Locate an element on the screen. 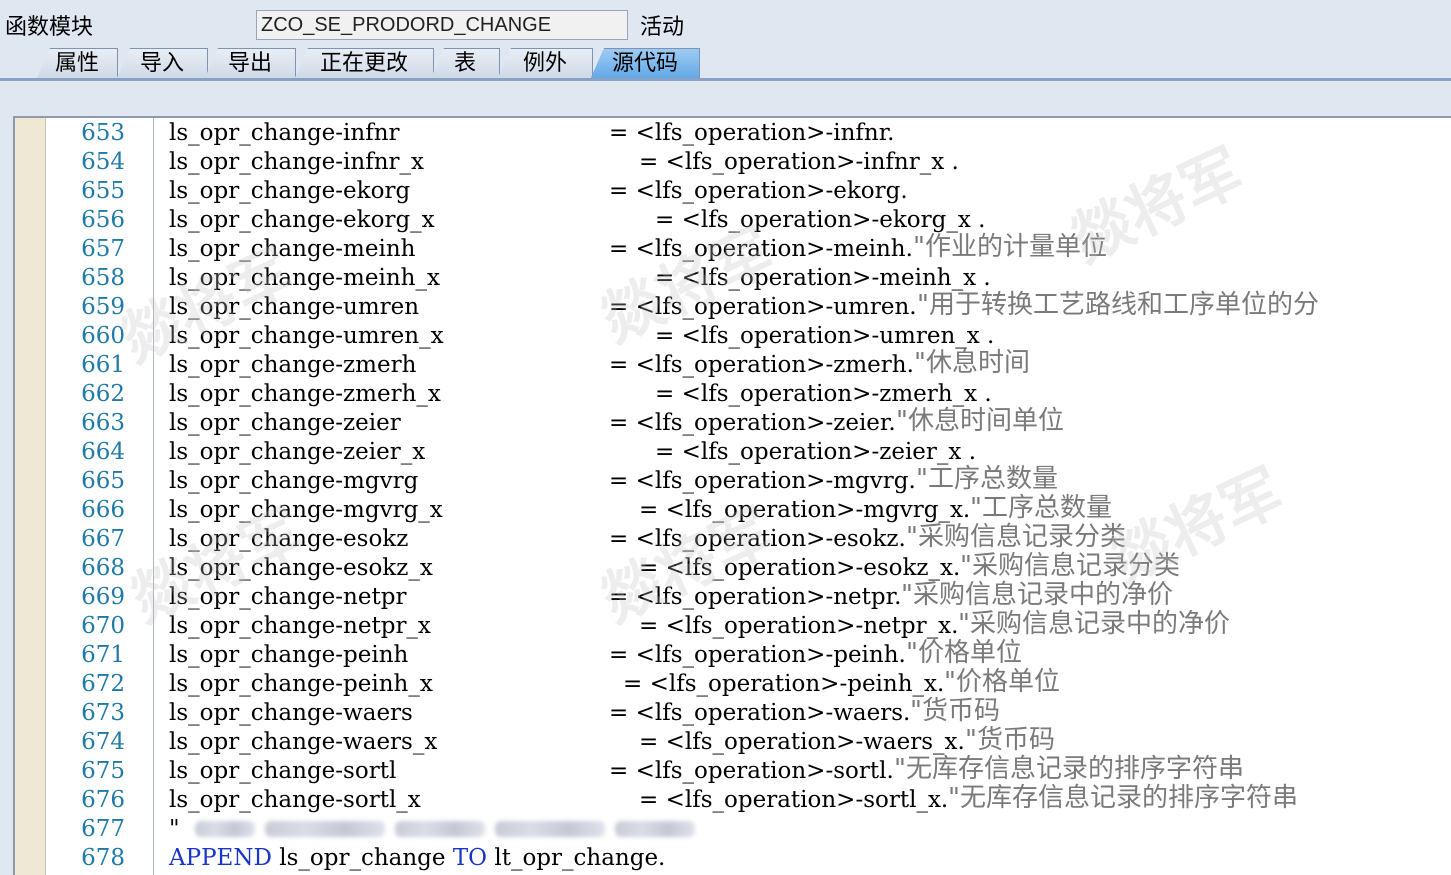  code-comment: "休息时间 is located at coordinates (972, 363).